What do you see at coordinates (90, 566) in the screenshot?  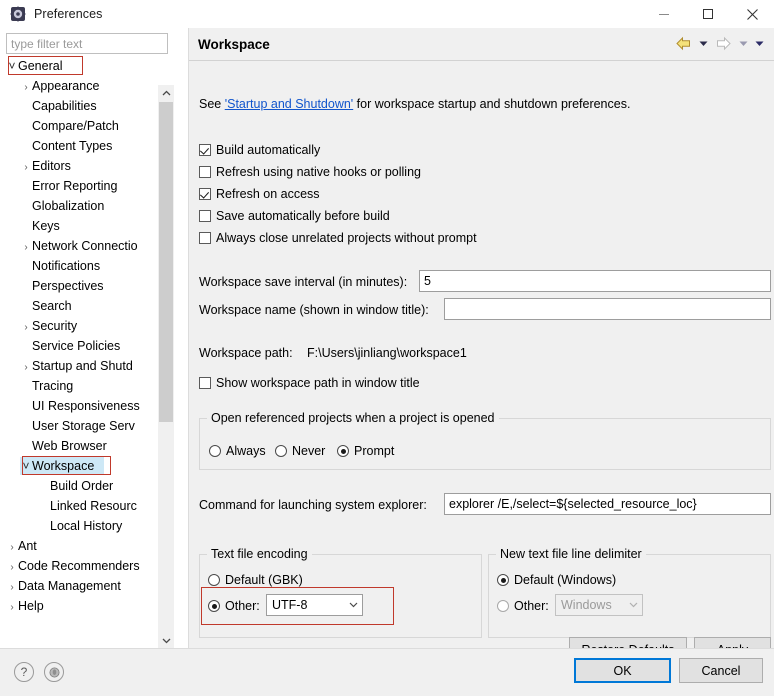 I see `sidebar-item-code-recommenders: › Code Recommenders` at bounding box center [90, 566].